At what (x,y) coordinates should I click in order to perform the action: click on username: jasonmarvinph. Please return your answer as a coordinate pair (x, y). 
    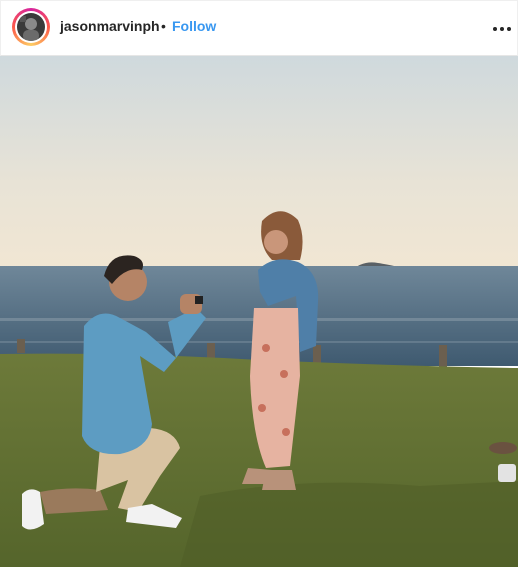
    Looking at the image, I should click on (110, 26).